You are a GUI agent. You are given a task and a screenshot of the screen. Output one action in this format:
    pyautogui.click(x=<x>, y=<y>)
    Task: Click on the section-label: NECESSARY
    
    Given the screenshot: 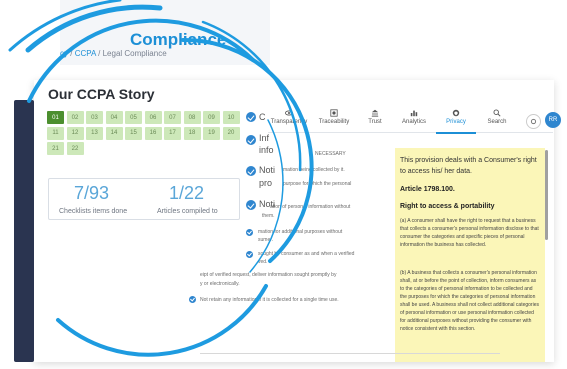 What is the action you would take?
    pyautogui.click(x=330, y=154)
    